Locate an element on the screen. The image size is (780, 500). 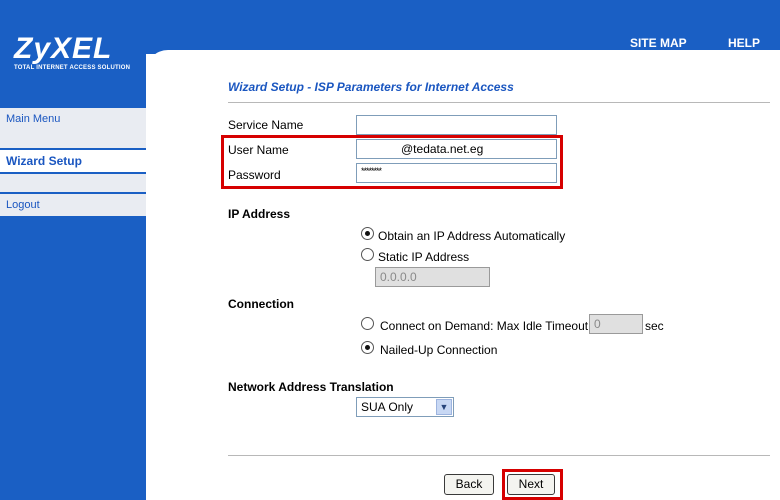
sidebar-item-main-menu: Main Menu is located at coordinates (73, 119).